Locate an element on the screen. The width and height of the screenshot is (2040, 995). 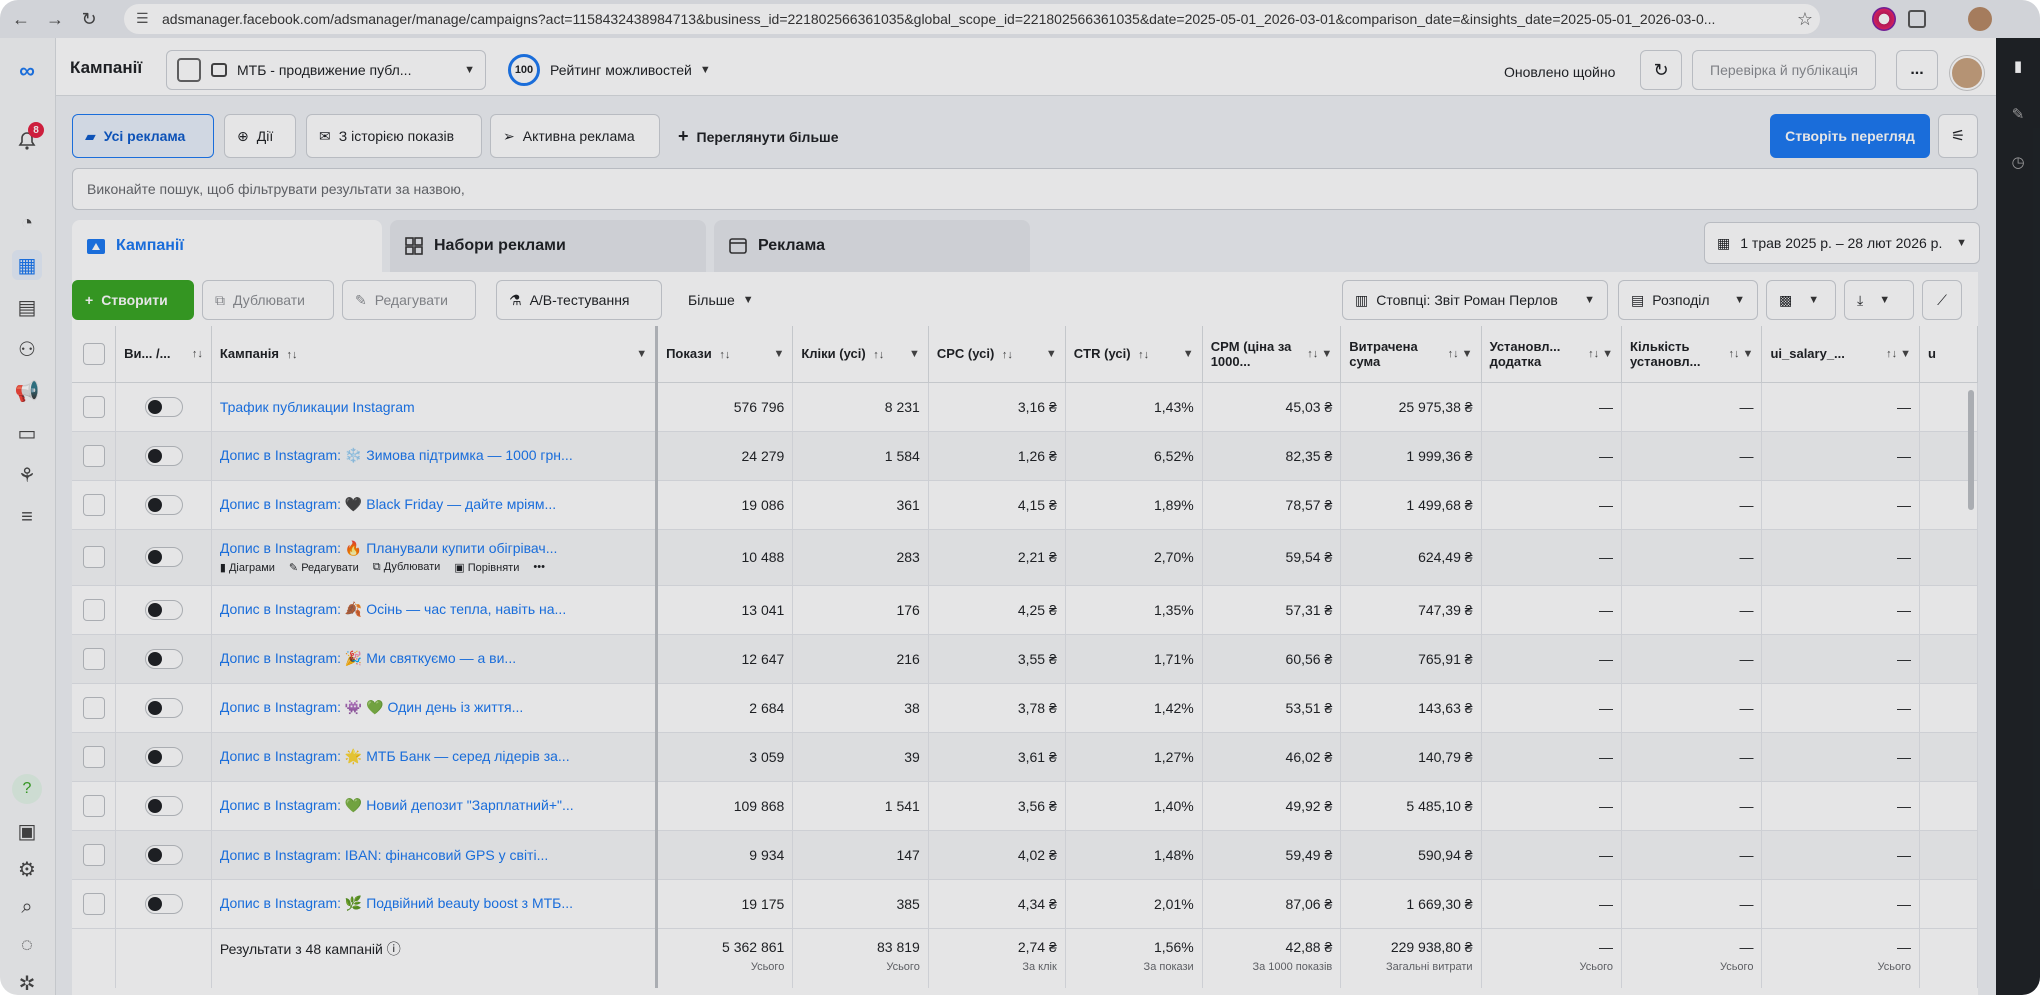
charts-button: ⟋ is located at coordinates (1942, 300).